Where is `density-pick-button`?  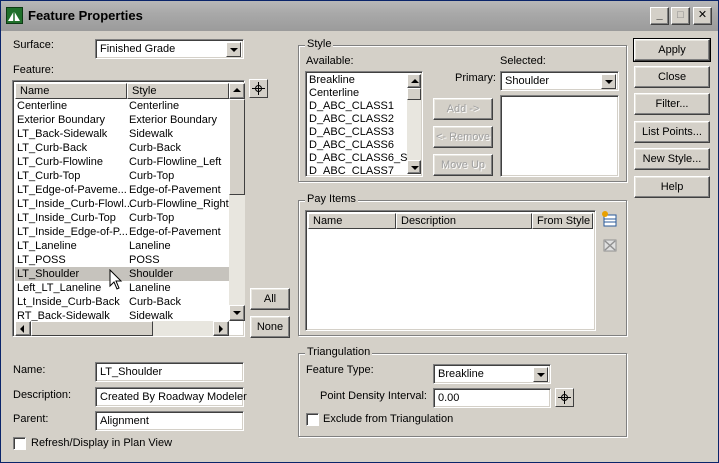
density-pick-button is located at coordinates (564, 397).